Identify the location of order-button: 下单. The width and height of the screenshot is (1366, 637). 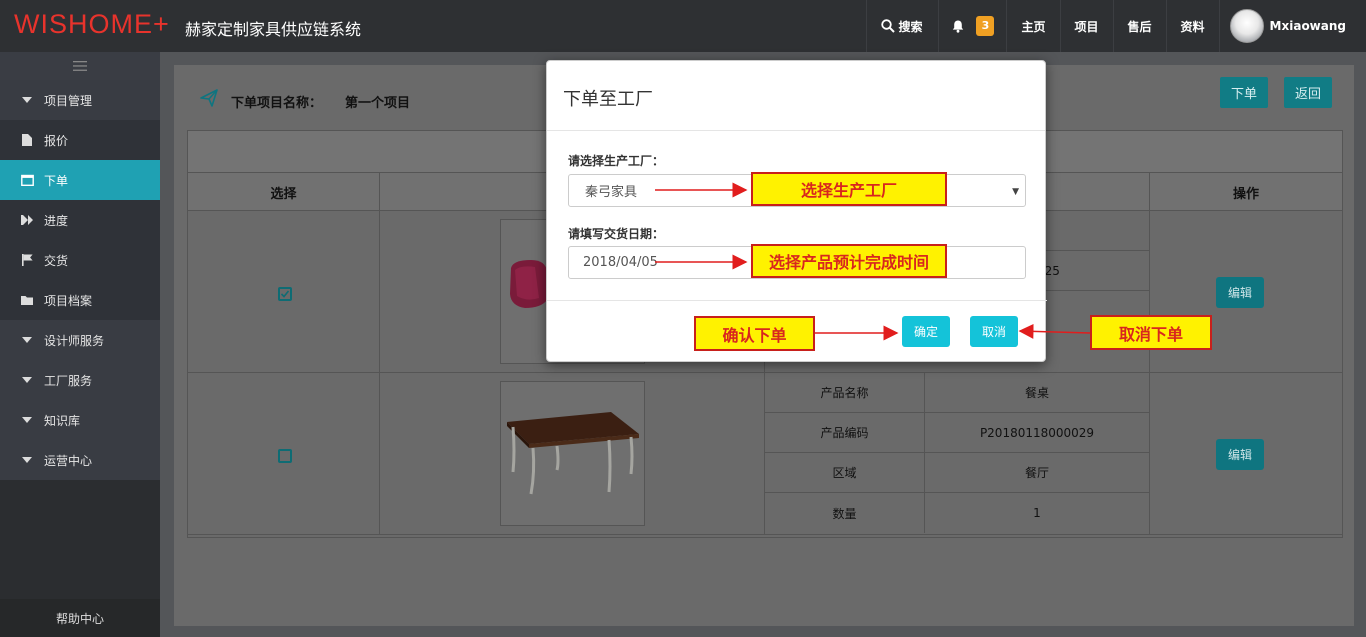
(1244, 92).